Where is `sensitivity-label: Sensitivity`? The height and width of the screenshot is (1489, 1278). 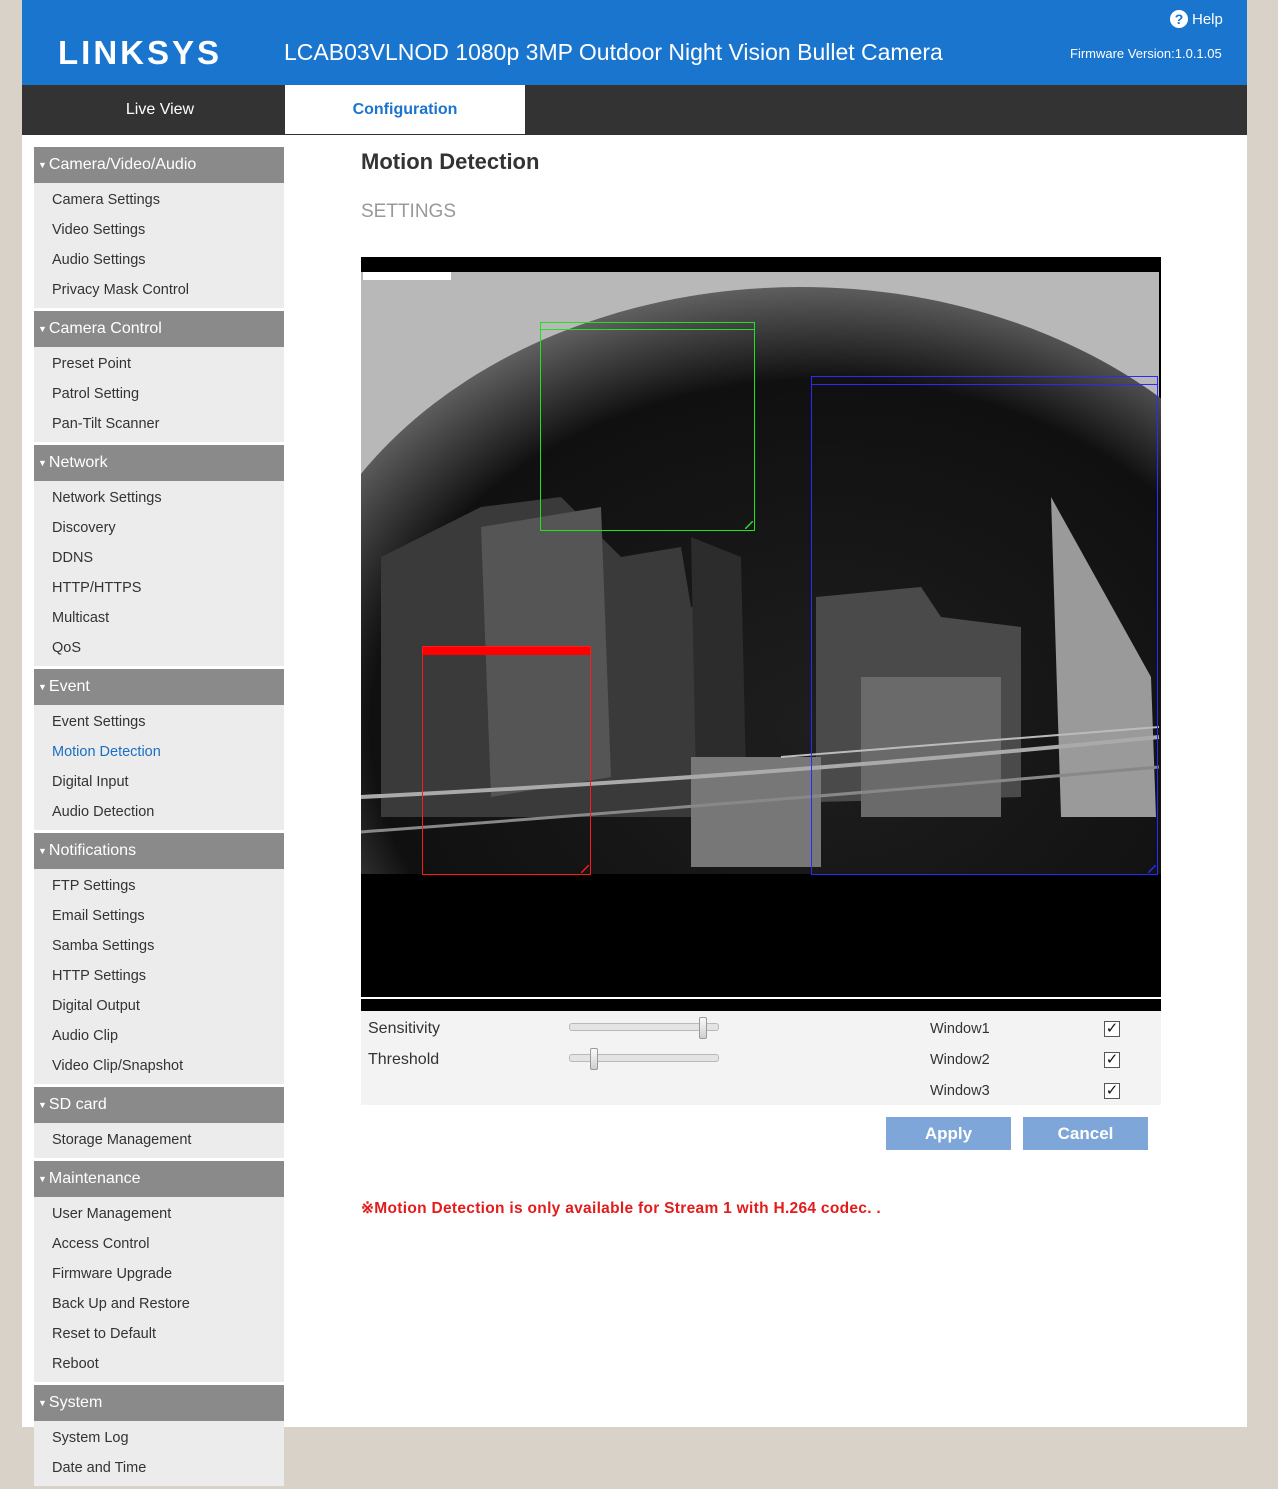 sensitivity-label: Sensitivity is located at coordinates (404, 1028).